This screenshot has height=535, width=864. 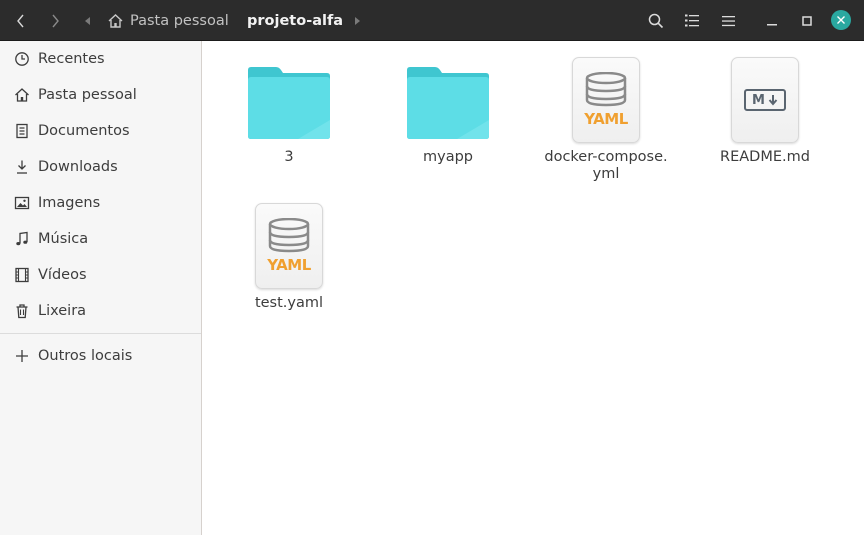 What do you see at coordinates (22, 131) in the screenshot?
I see `document-icon` at bounding box center [22, 131].